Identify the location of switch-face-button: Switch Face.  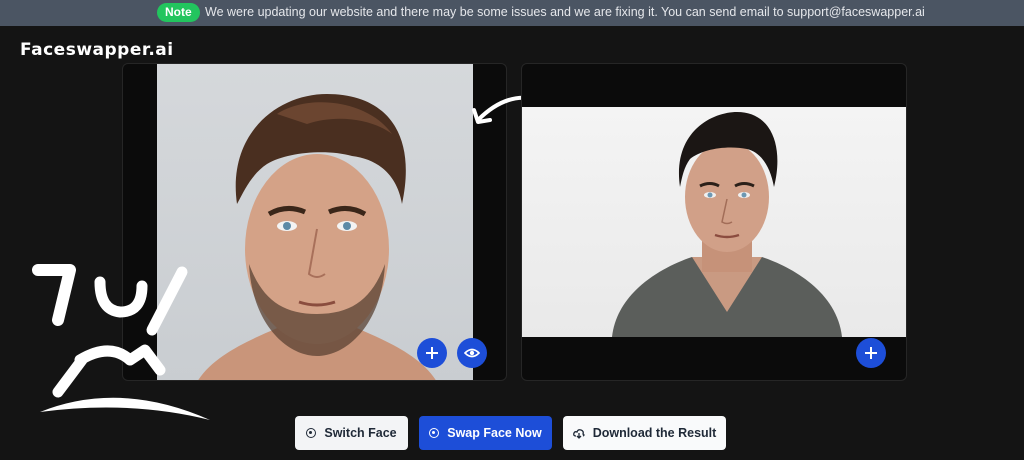
(351, 433).